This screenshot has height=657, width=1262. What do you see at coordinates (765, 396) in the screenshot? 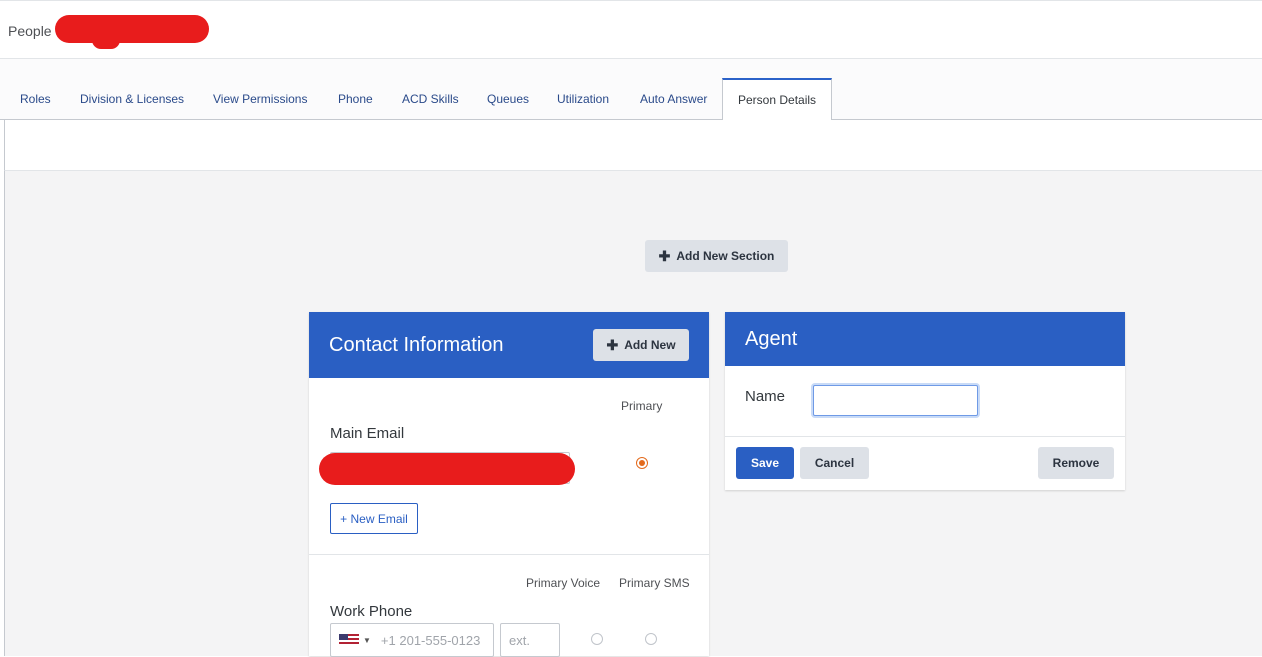
I see `agent-name-label: Name` at bounding box center [765, 396].